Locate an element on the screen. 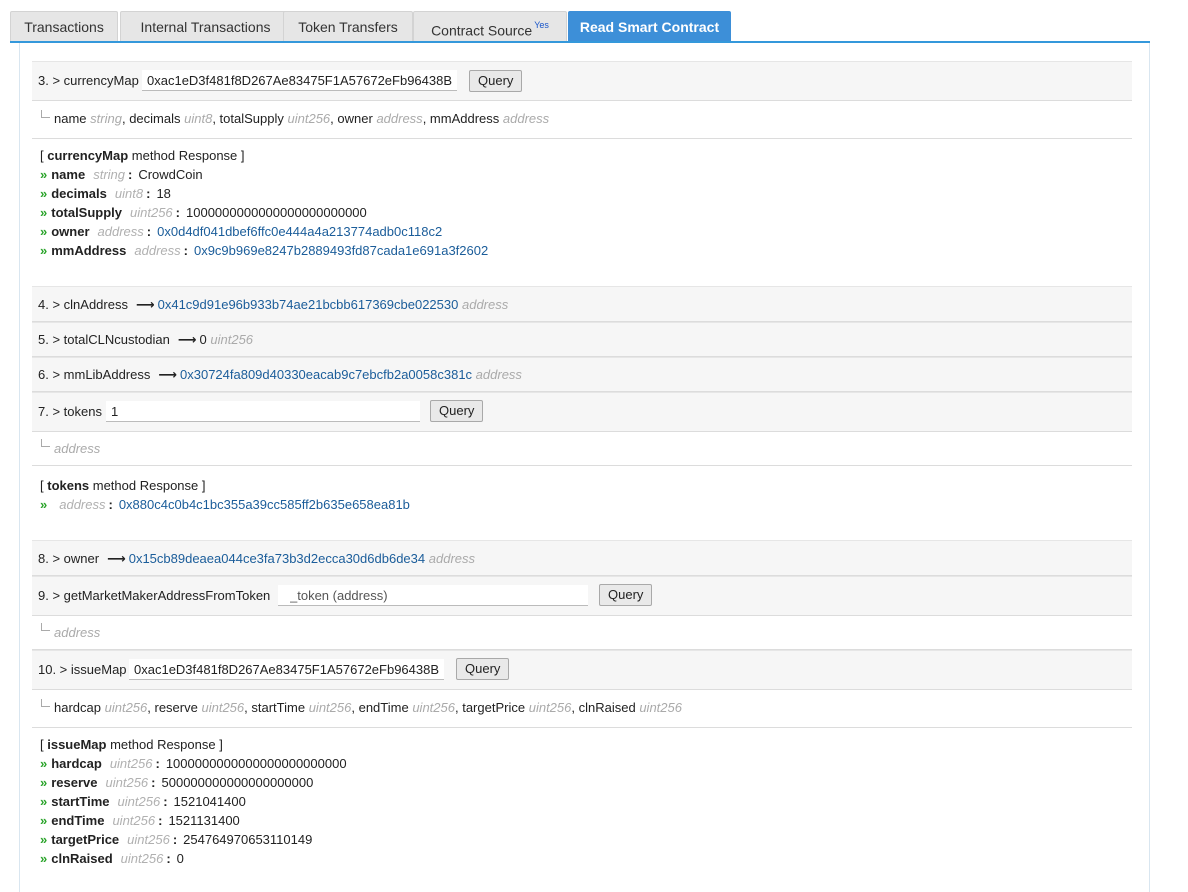 The height and width of the screenshot is (892, 1188). method-row-totalclncustodian: 5. > totalCLNcustodian ⟶ 0 uint256 is located at coordinates (582, 339).